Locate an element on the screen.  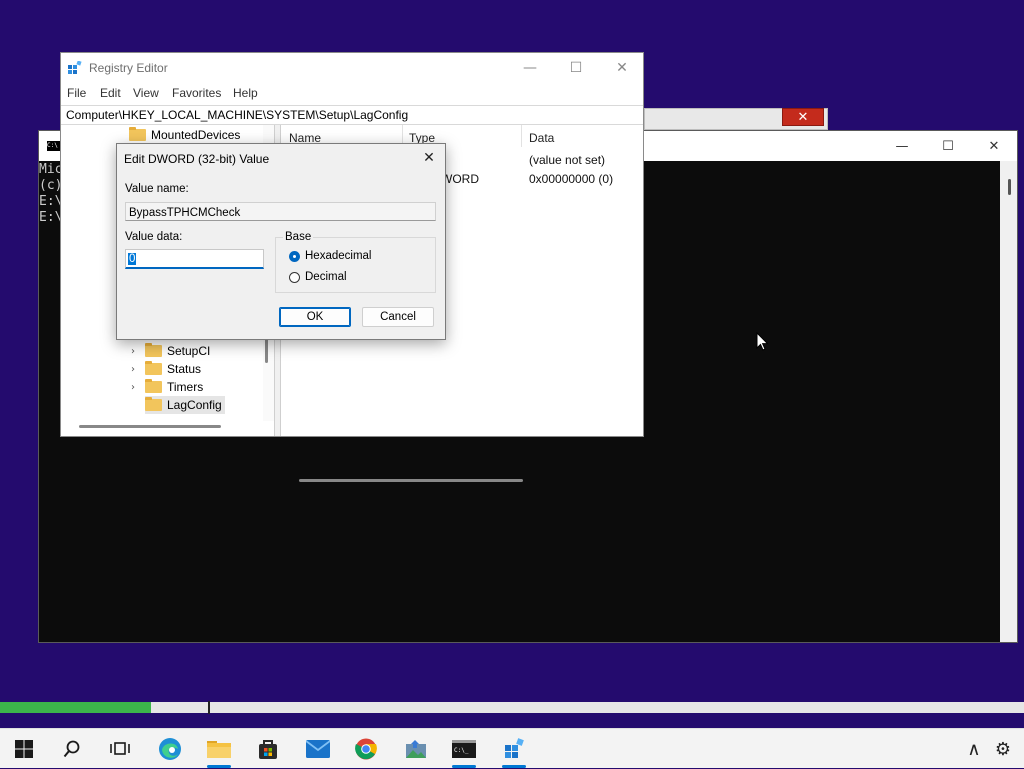
tree-item-setupci: › SetupCI is located at coordinates (170, 351).